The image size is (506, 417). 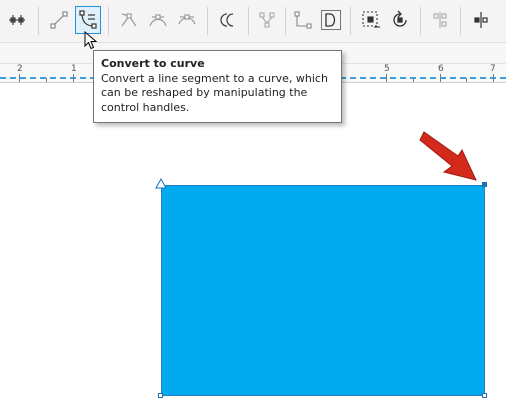 What do you see at coordinates (253, 21) in the screenshot?
I see `property-bar` at bounding box center [253, 21].